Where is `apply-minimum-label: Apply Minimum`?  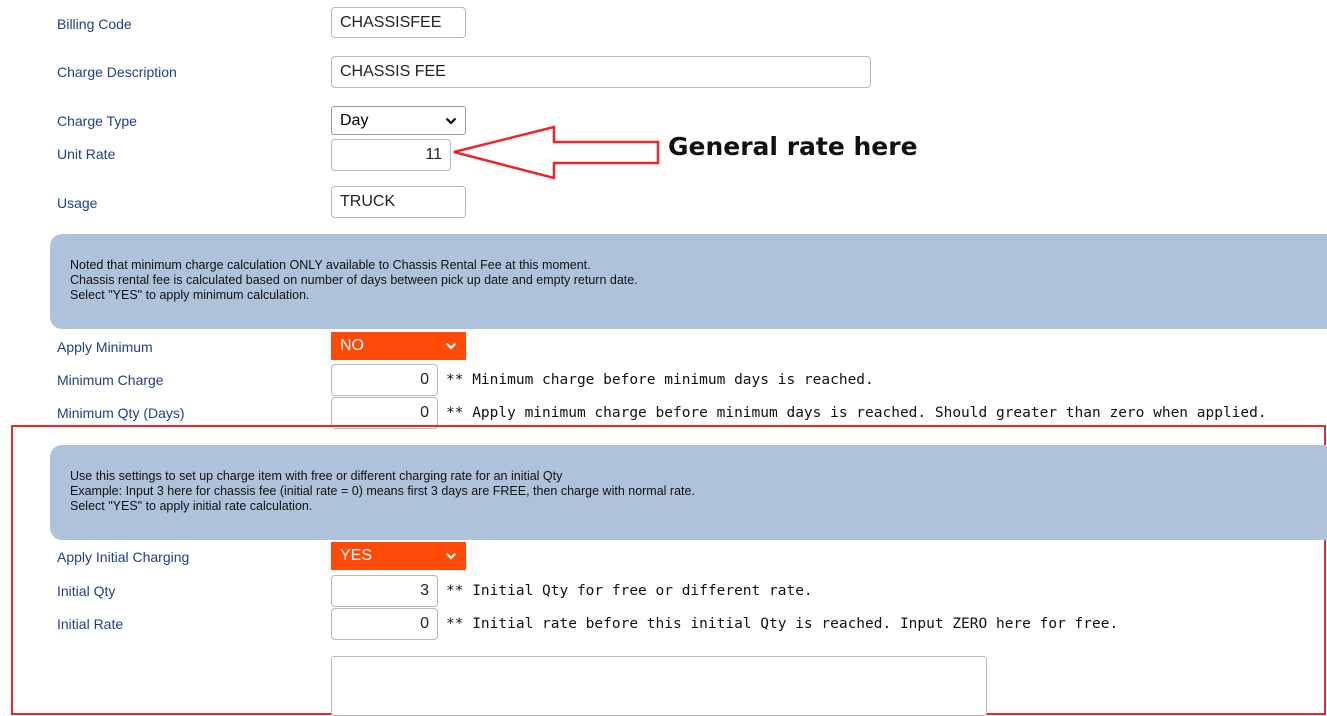 apply-minimum-label: Apply Minimum is located at coordinates (105, 347).